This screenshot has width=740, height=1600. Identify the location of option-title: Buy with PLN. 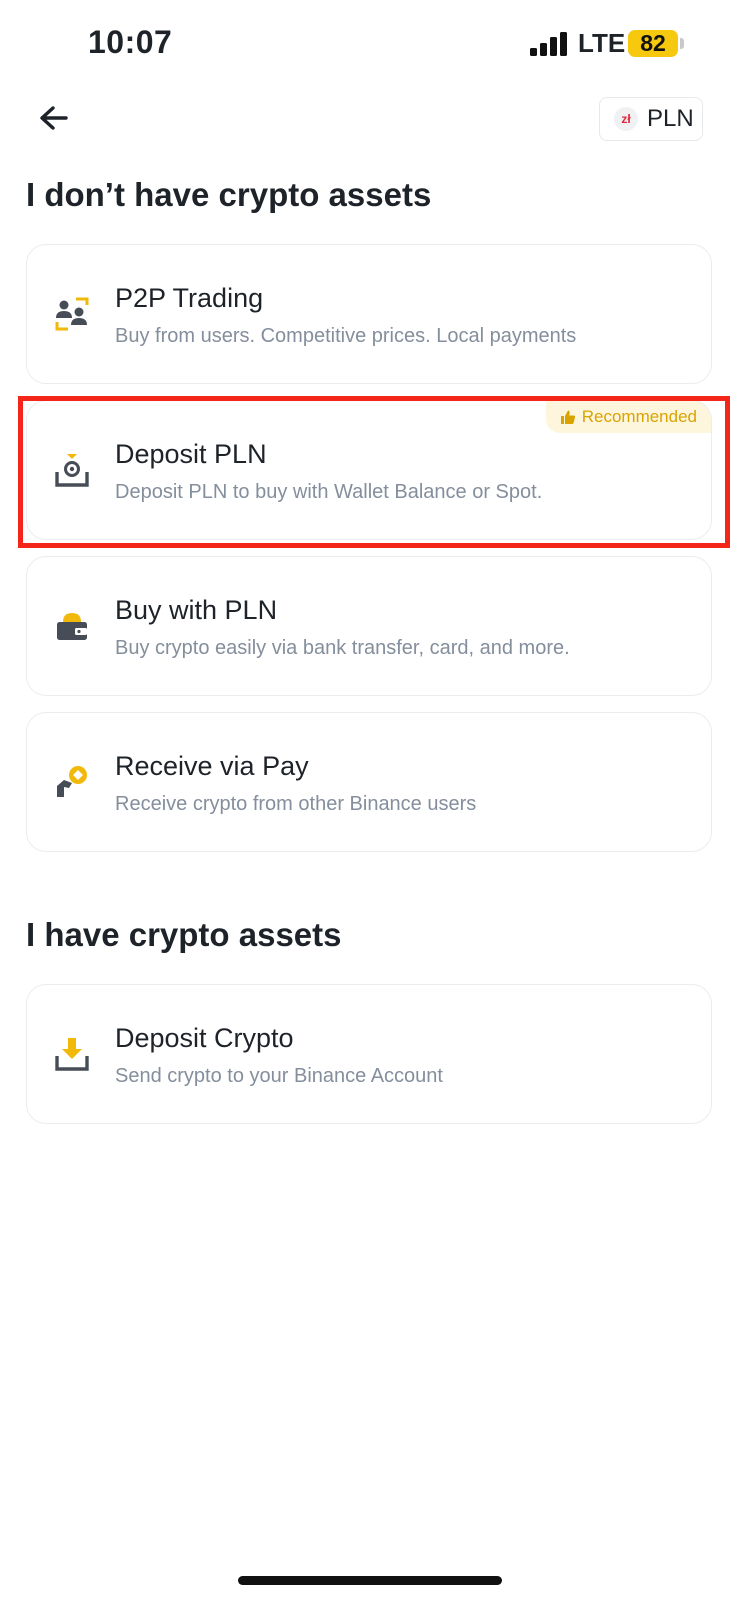
(196, 610).